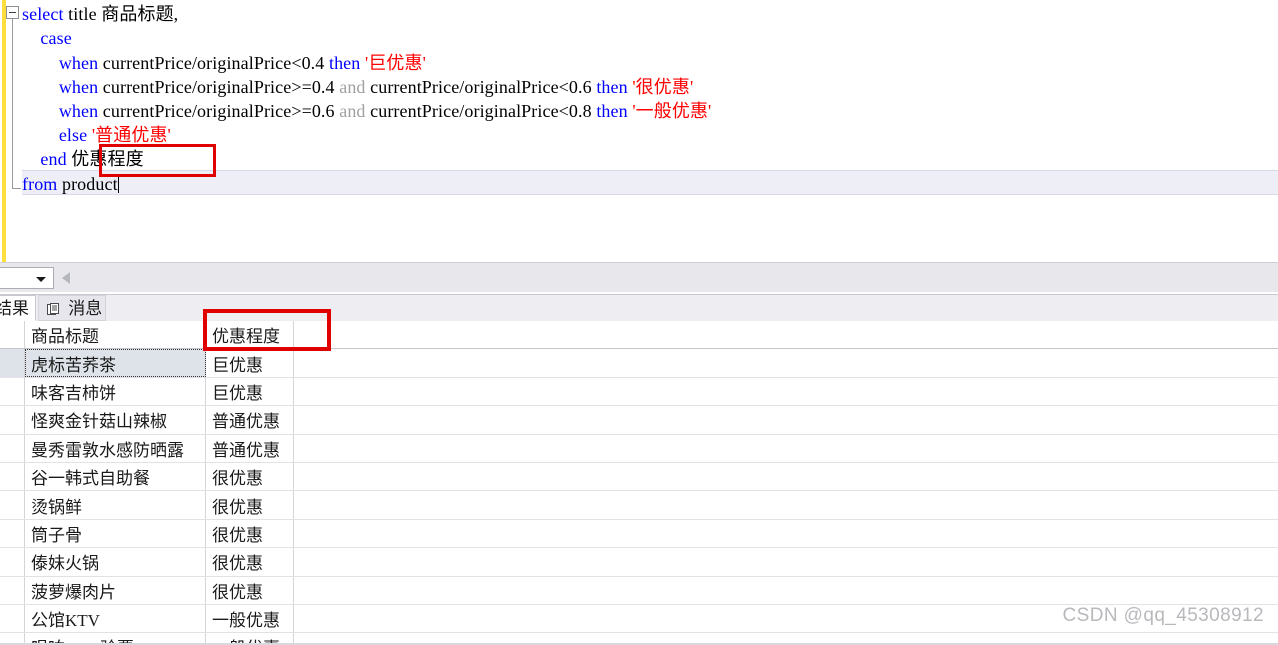  I want to click on code-outlining-end-marker, so click(16, 188).